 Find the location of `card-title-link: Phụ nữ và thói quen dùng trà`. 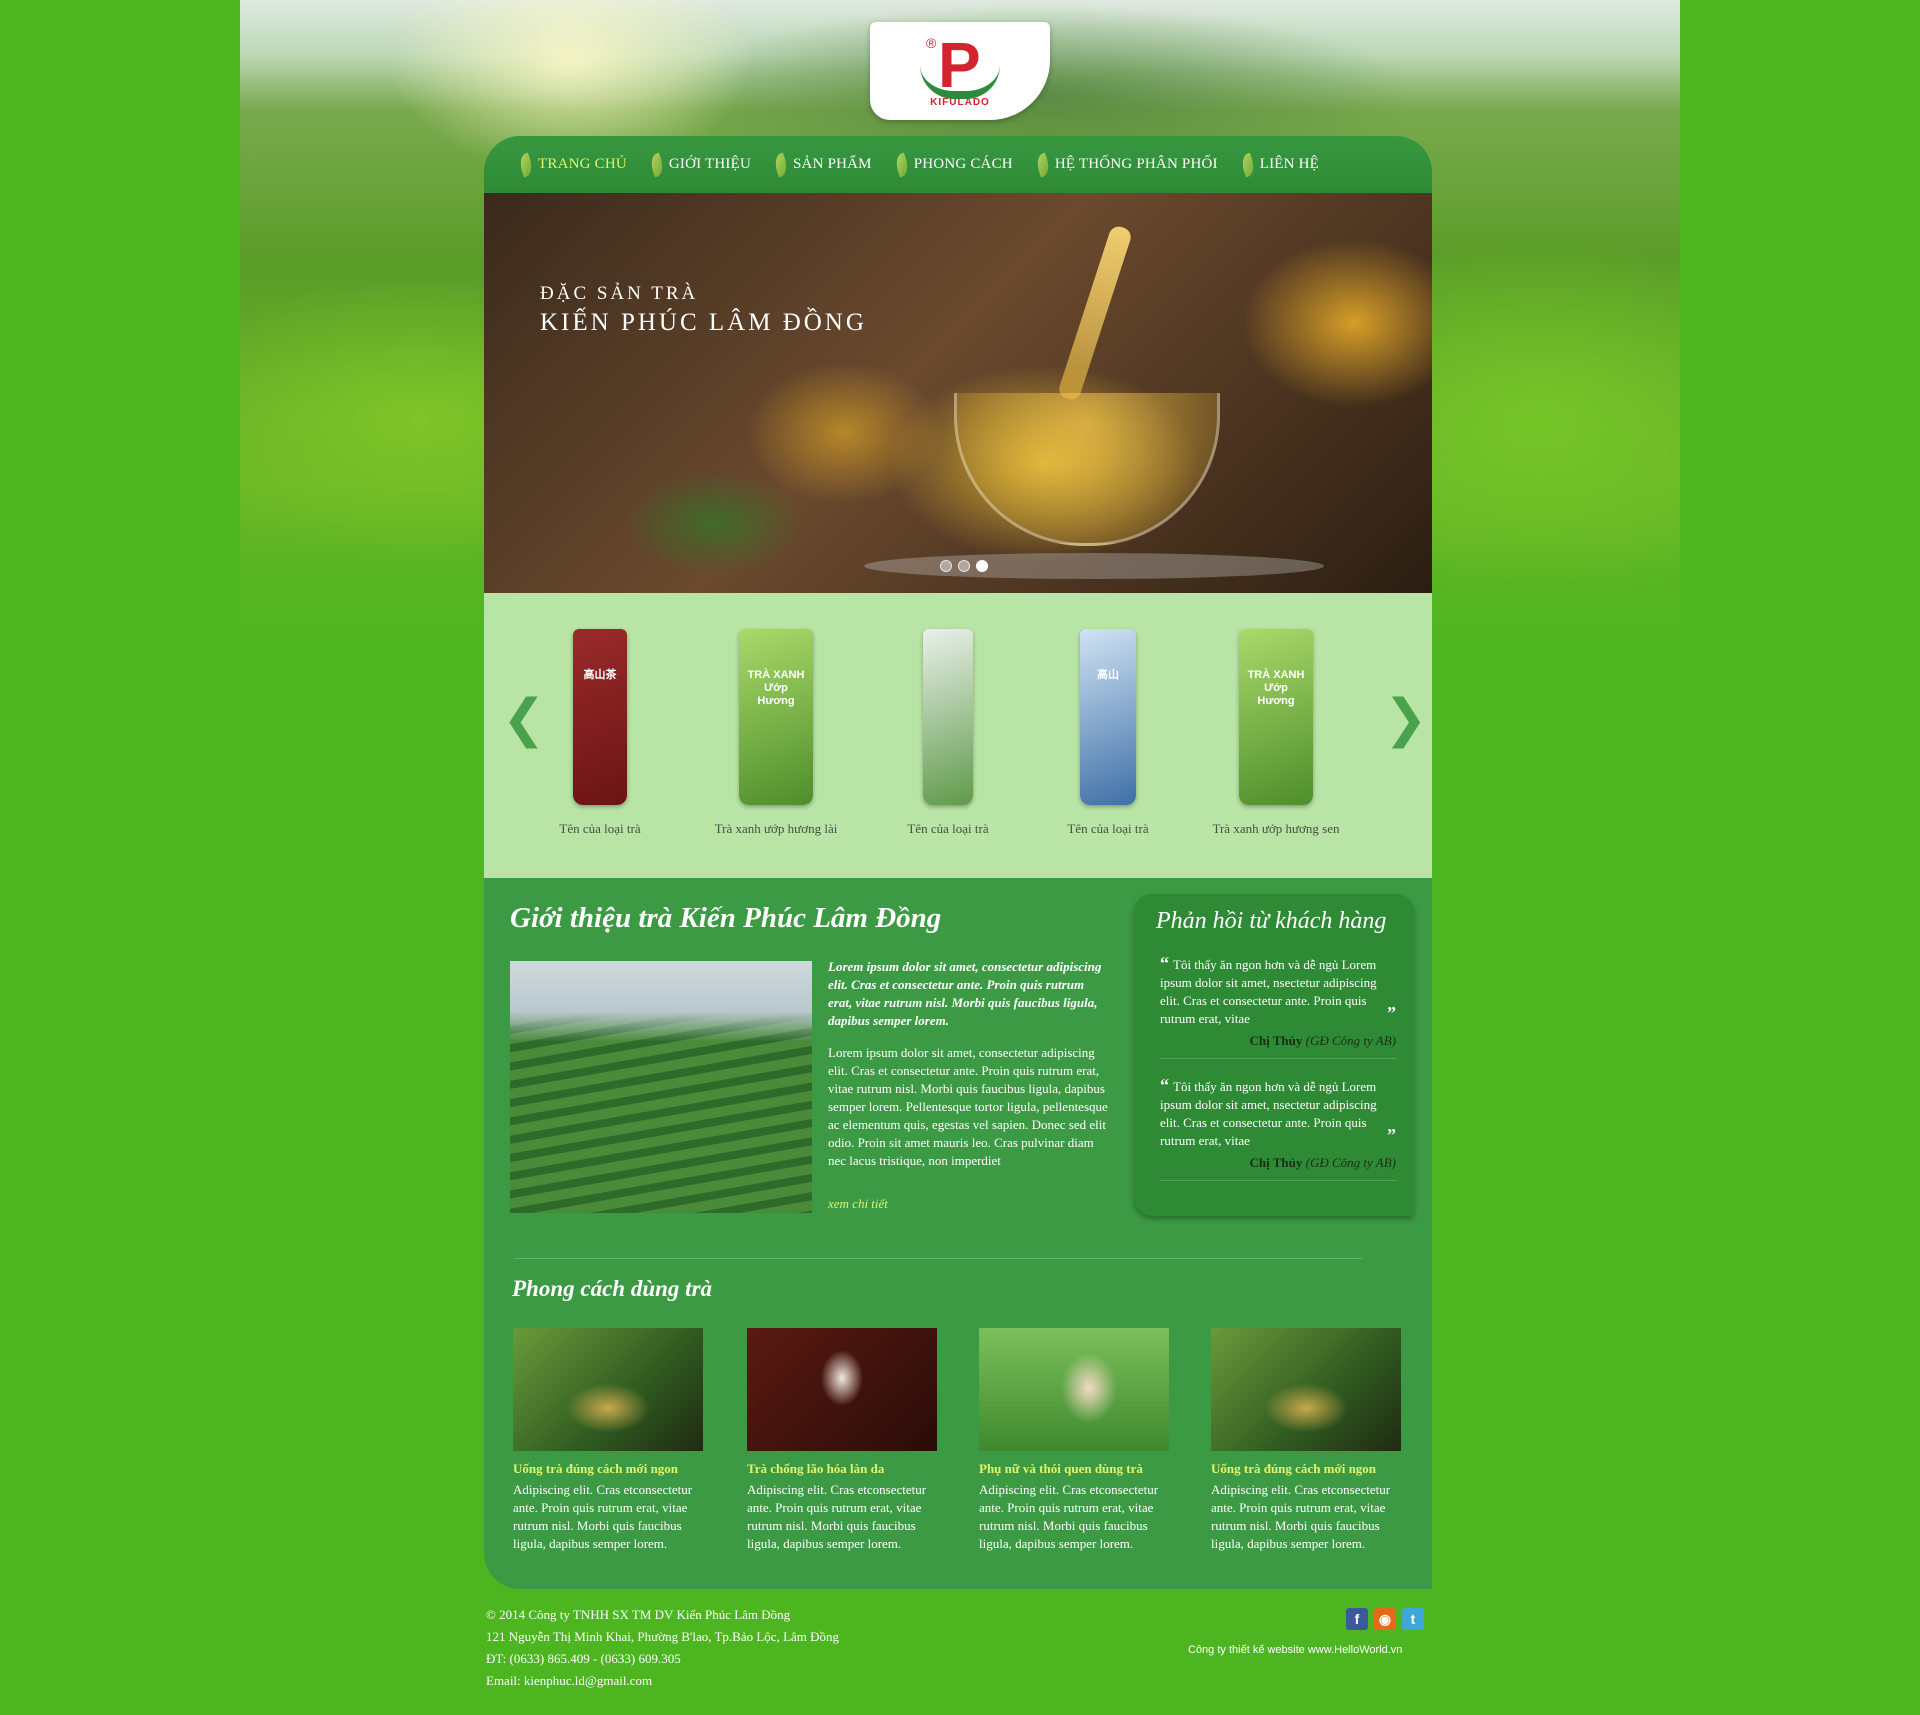

card-title-link: Phụ nữ và thói quen dùng trà is located at coordinates (1074, 1469).